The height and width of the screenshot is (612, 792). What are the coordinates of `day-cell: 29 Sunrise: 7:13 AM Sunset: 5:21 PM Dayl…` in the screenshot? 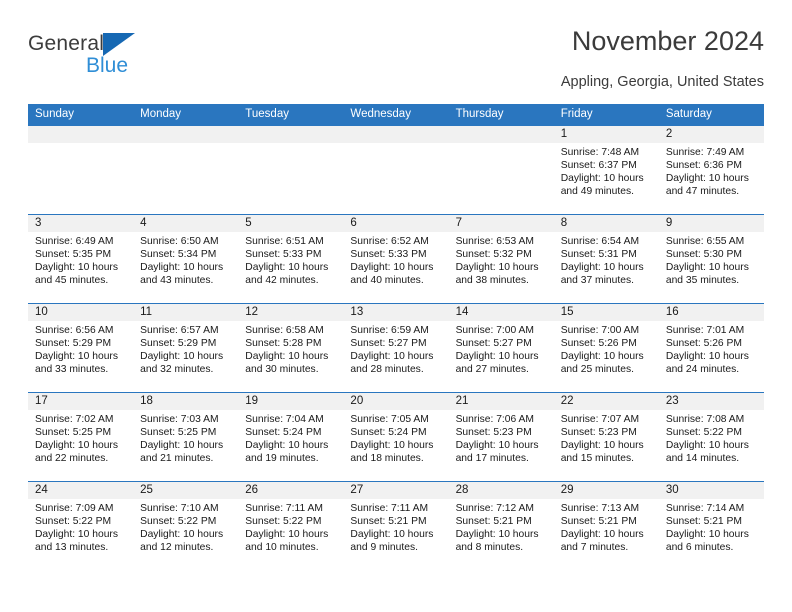 It's located at (606, 526).